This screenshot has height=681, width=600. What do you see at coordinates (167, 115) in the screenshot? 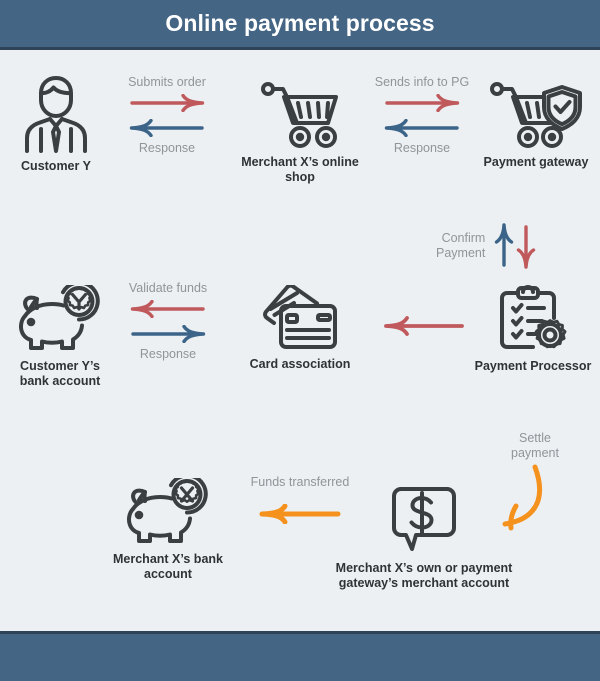
I see `connector-customer-to-shop: Submits order Response` at bounding box center [167, 115].